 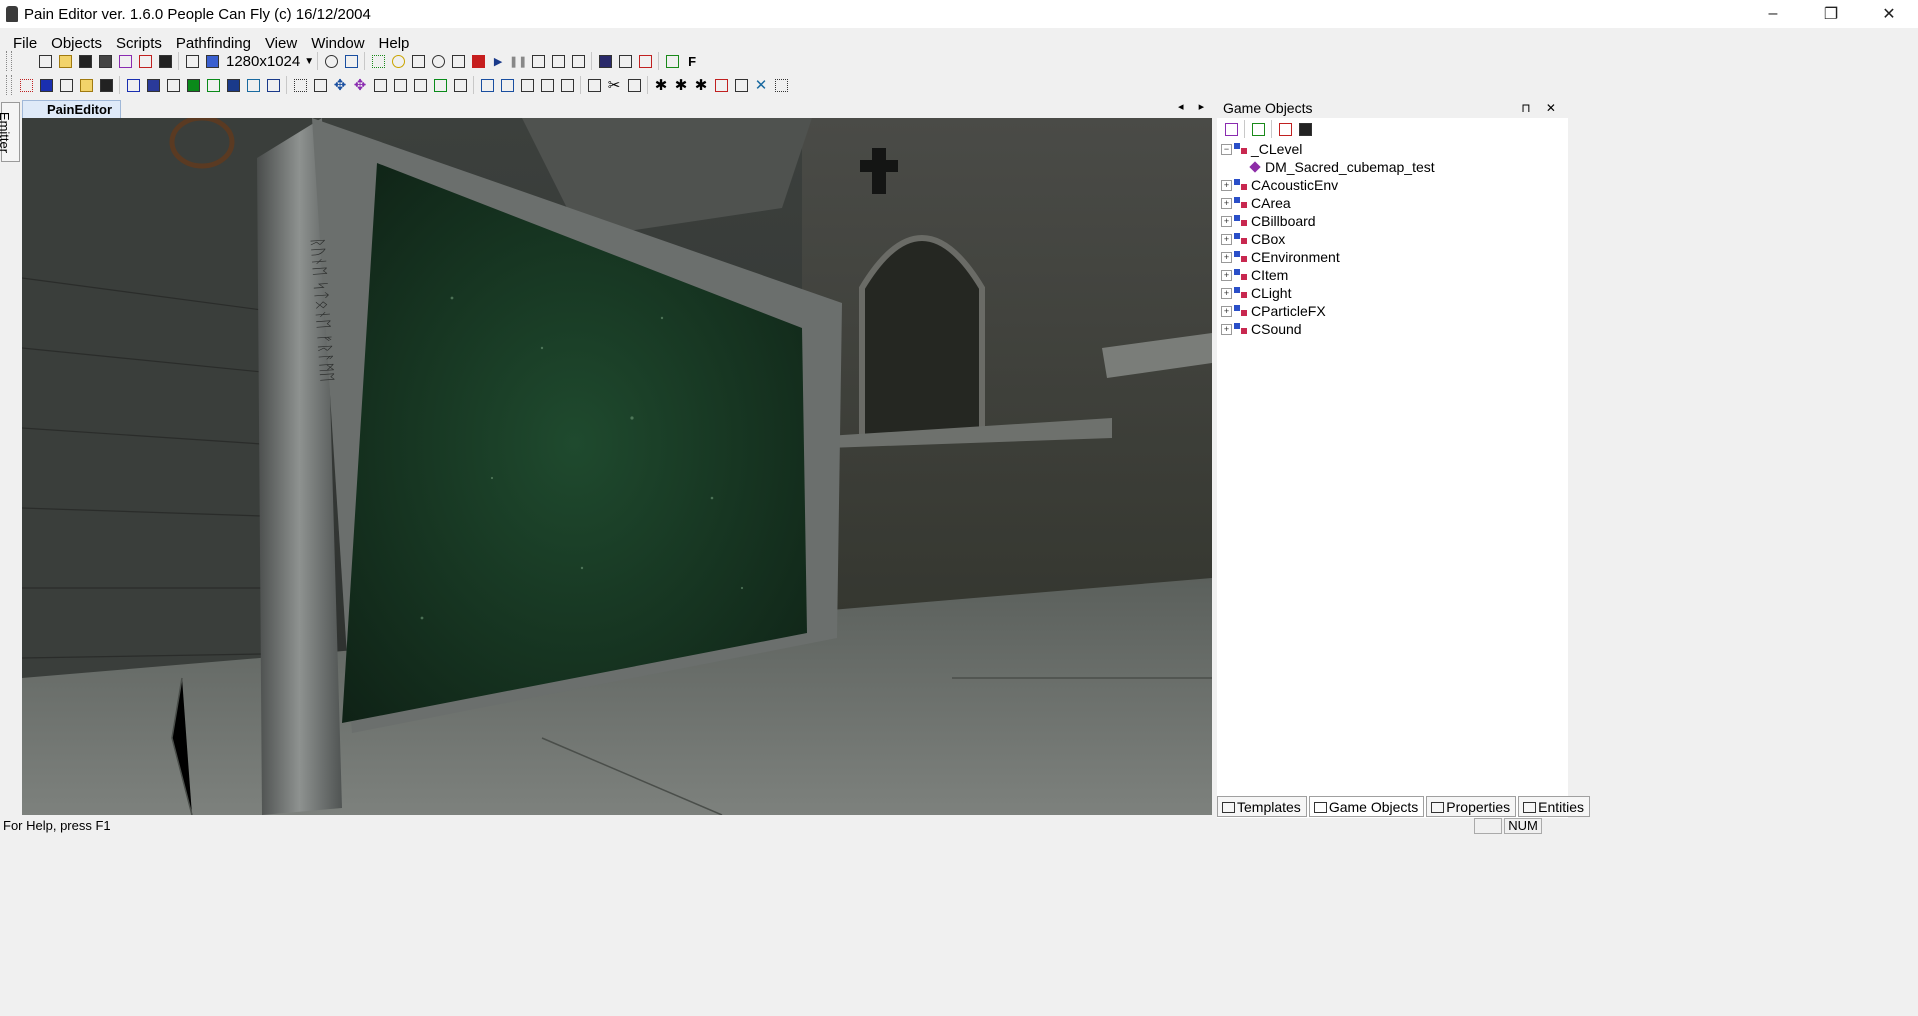 I want to click on new-level-icon, so click(x=45, y=61).